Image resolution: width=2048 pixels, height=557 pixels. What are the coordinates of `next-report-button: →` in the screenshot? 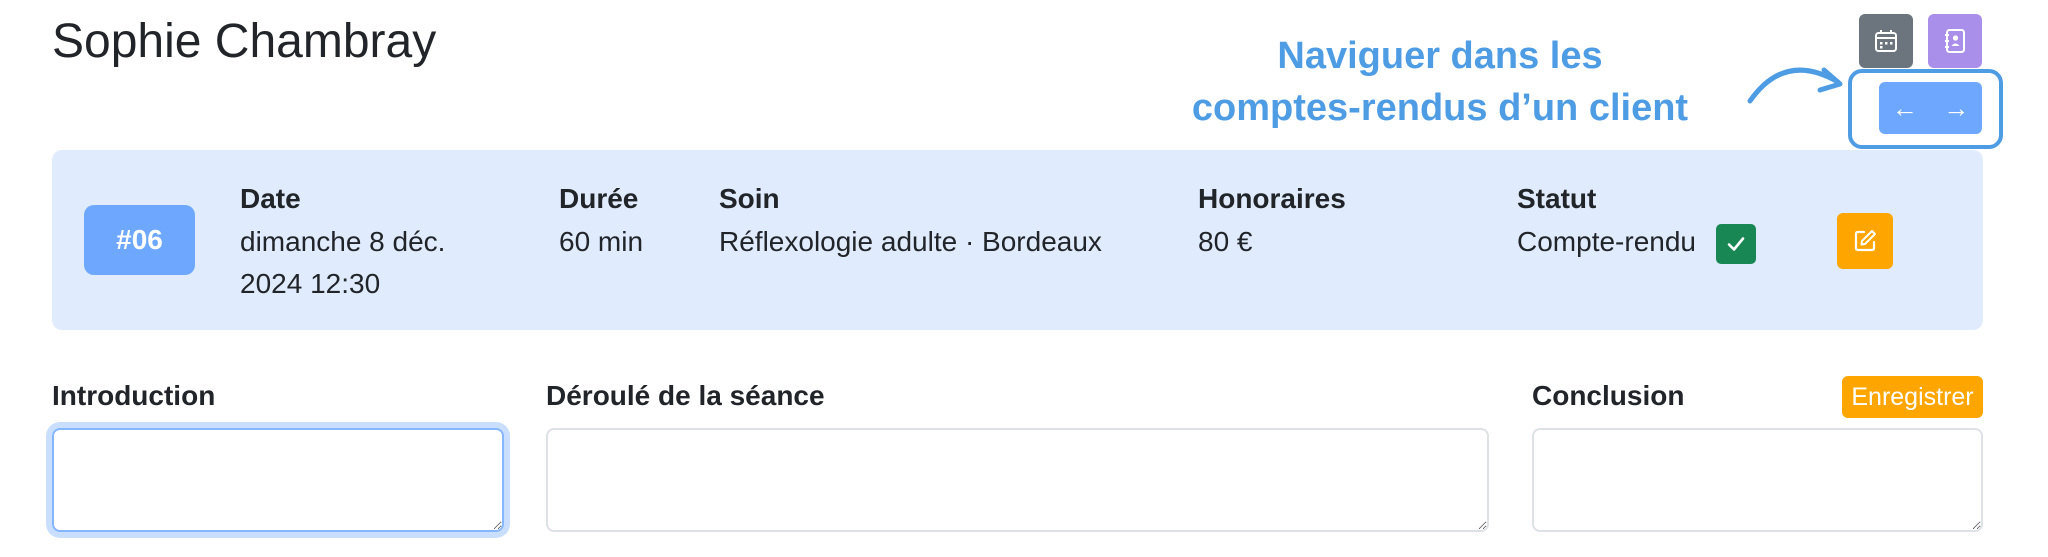 It's located at (1957, 108).